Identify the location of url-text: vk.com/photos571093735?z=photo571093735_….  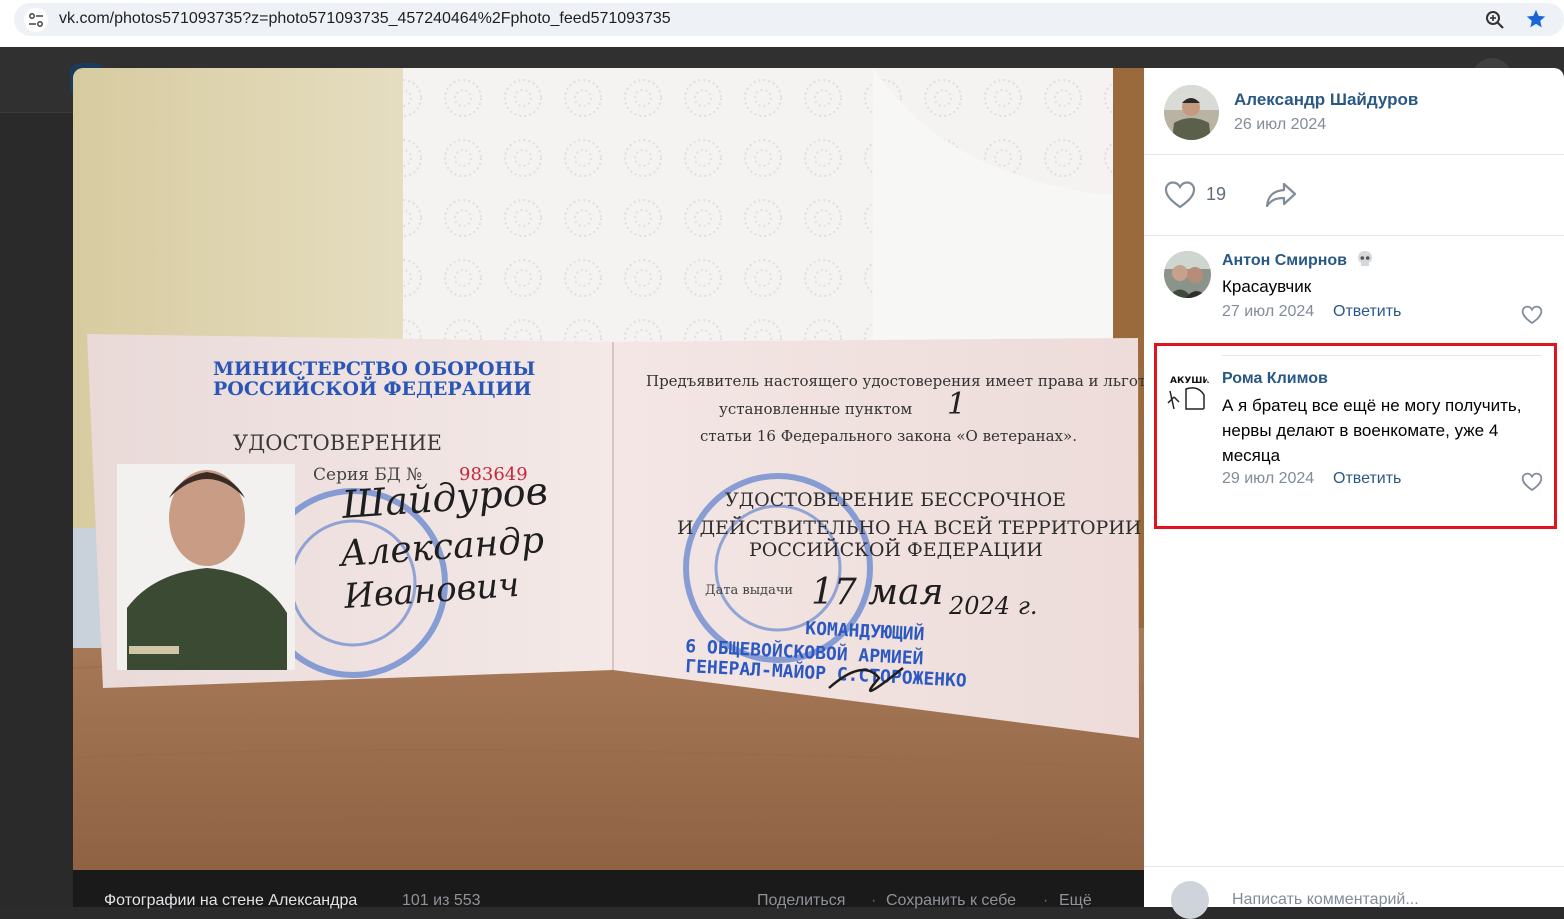
(365, 19).